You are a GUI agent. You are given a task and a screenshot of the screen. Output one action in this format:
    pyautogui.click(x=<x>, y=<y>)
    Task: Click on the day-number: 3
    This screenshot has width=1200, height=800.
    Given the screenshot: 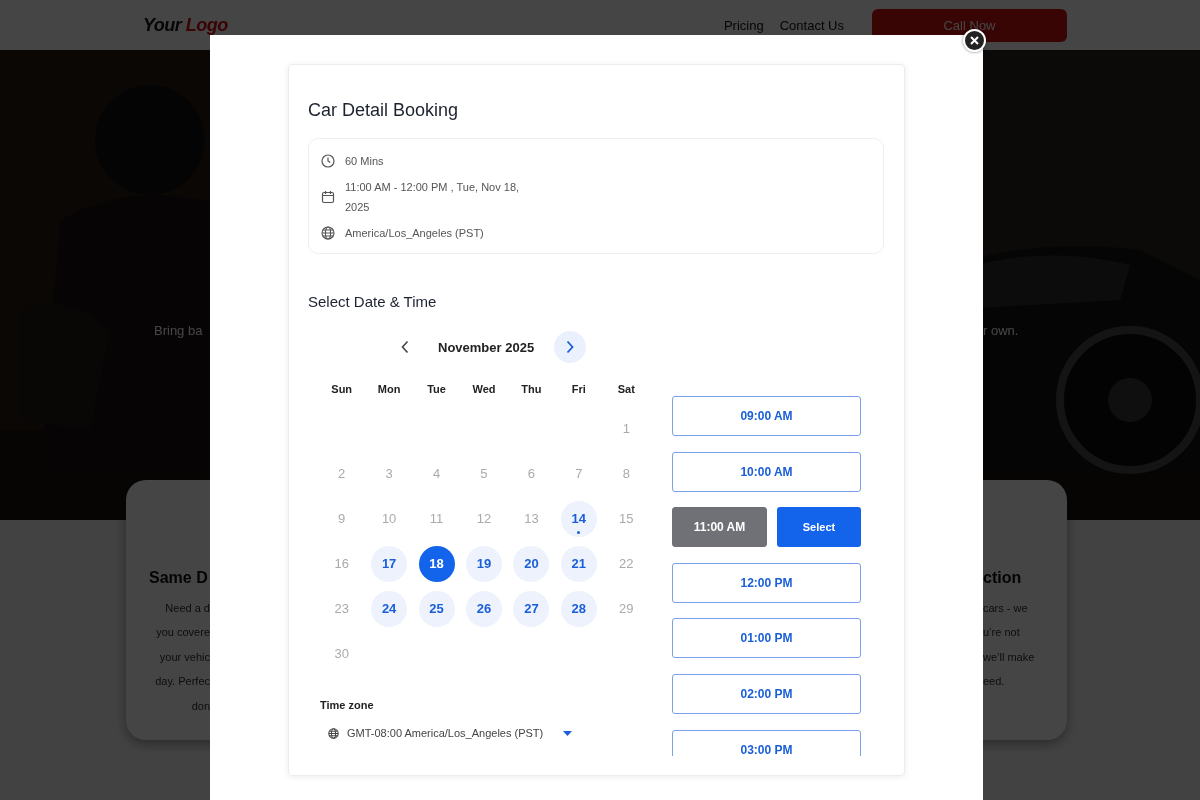 What is the action you would take?
    pyautogui.click(x=389, y=474)
    